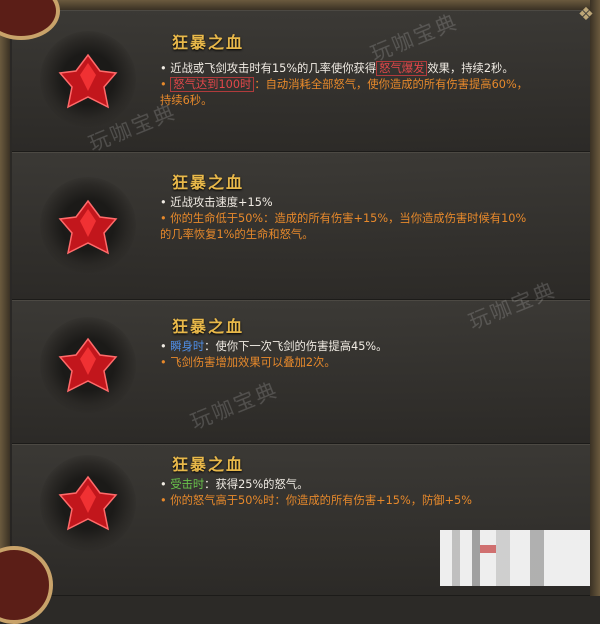  What do you see at coordinates (212, 84) in the screenshot?
I see `keyword-rage-full: 怒气达到100时` at bounding box center [212, 84].